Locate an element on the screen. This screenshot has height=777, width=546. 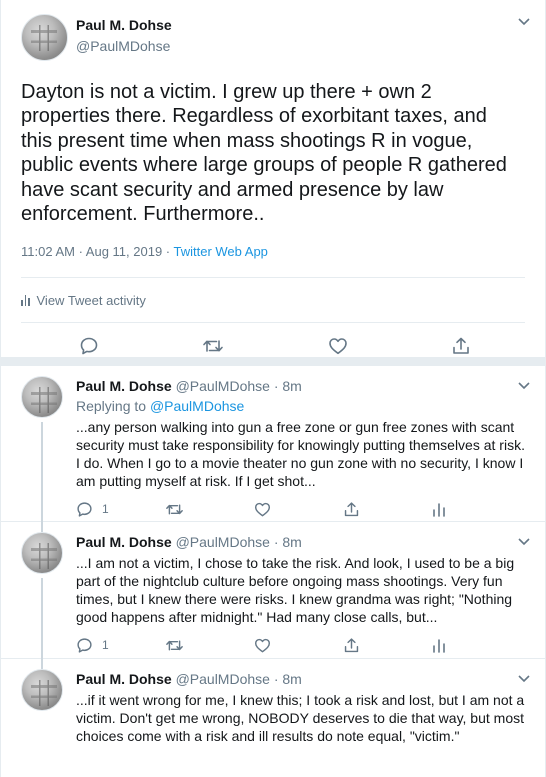
replying-to: Replying to @PaulMDohse is located at coordinates (300, 406).